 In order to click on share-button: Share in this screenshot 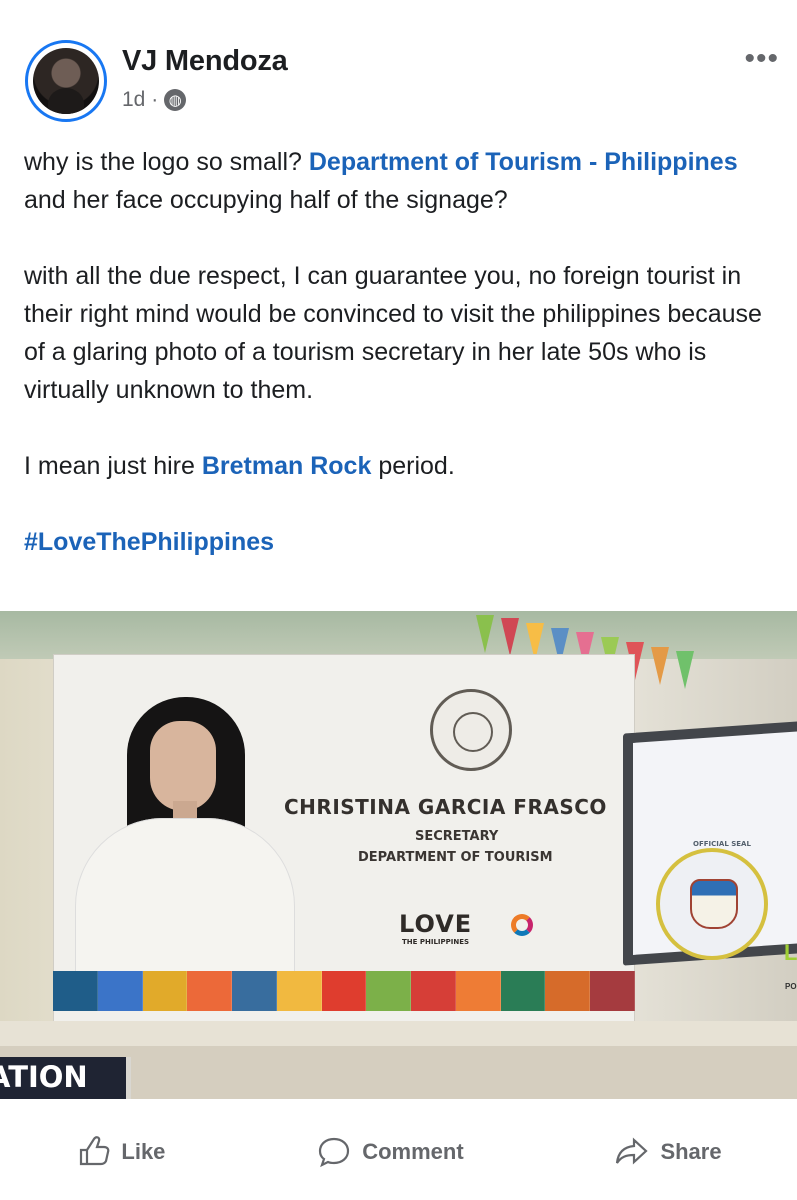, I will do `click(668, 1152)`.